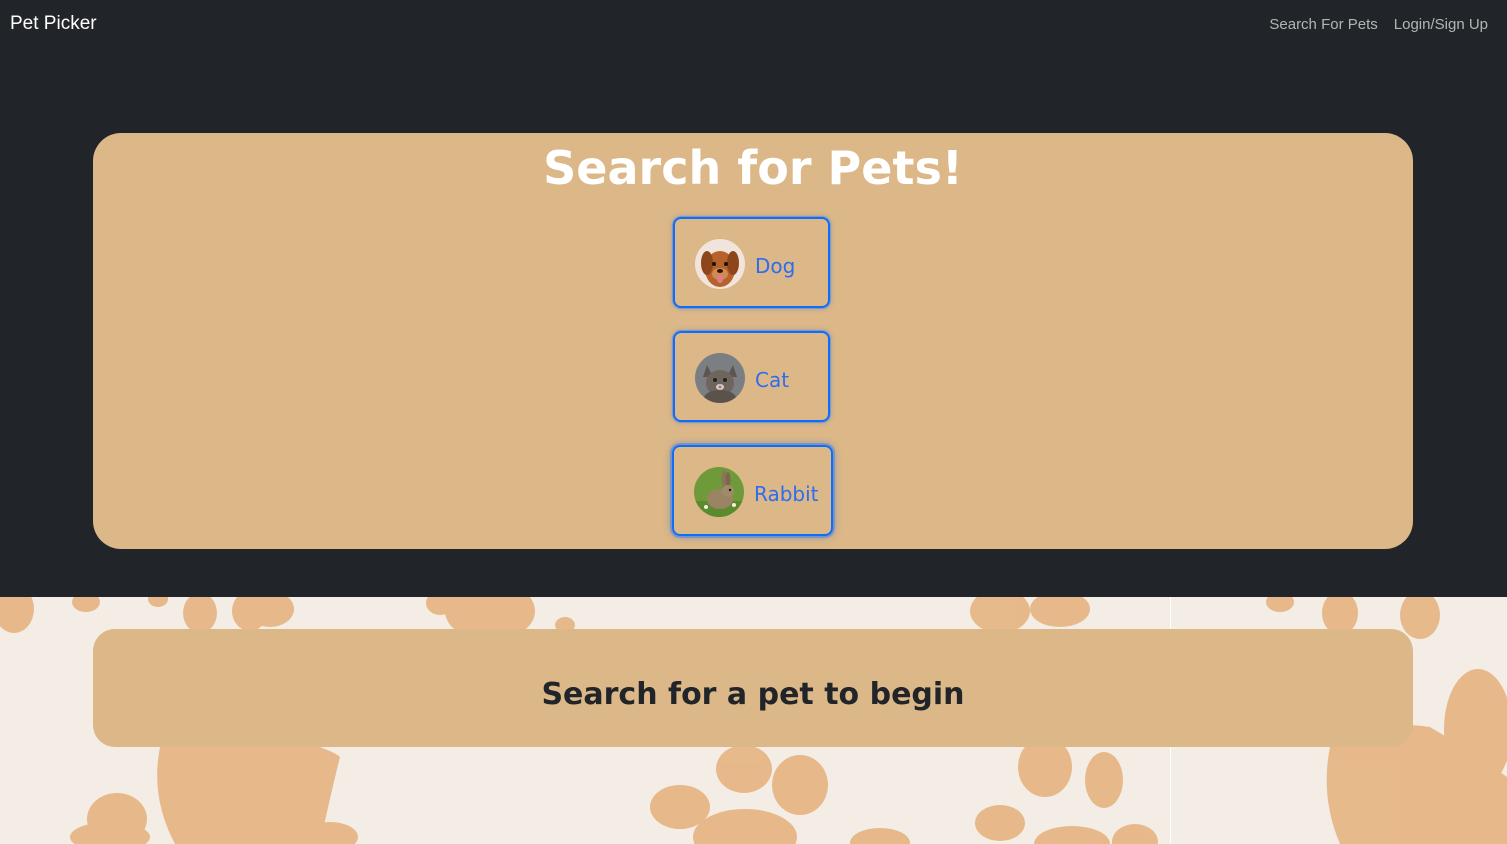 The image size is (1507, 844). What do you see at coordinates (719, 492) in the screenshot?
I see `rabbit-icon` at bounding box center [719, 492].